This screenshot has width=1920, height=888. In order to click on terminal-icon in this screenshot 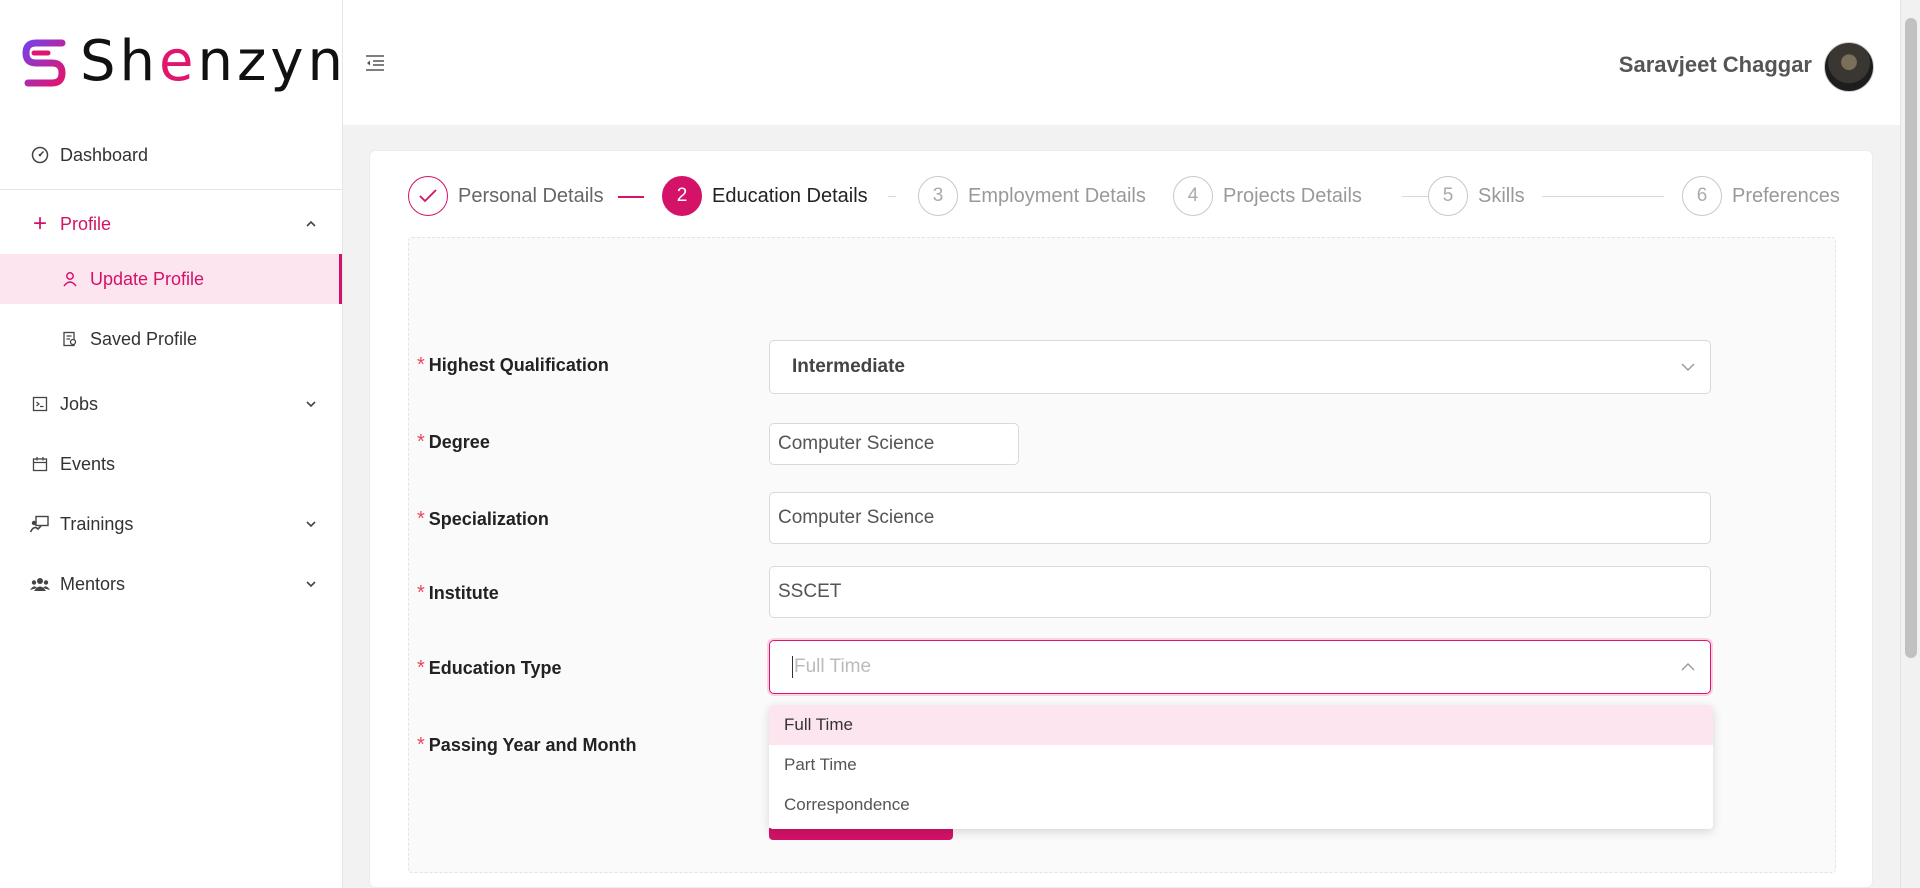, I will do `click(40, 404)`.